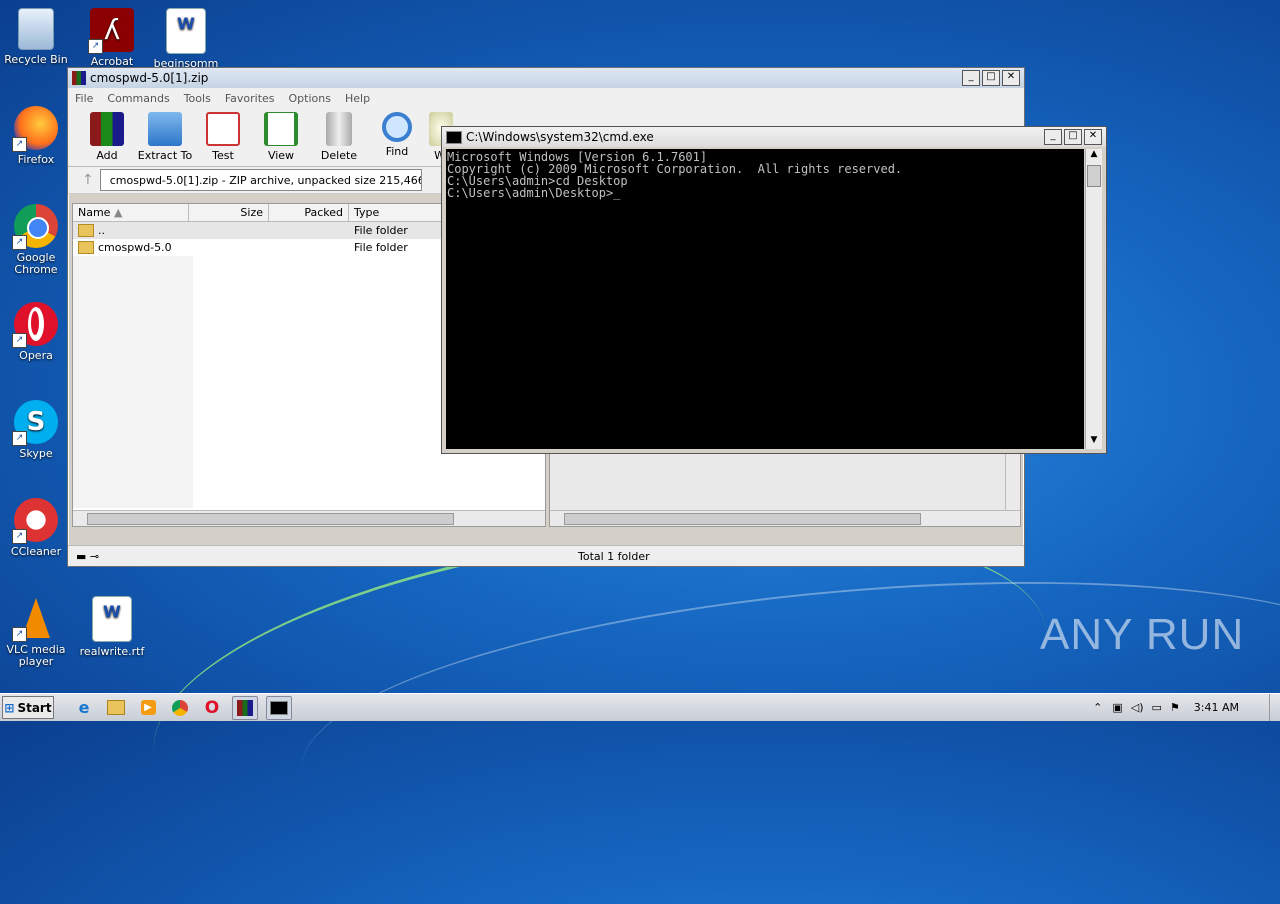  Describe the element at coordinates (614, 556) in the screenshot. I see `status-text: Total 1 folder` at that location.